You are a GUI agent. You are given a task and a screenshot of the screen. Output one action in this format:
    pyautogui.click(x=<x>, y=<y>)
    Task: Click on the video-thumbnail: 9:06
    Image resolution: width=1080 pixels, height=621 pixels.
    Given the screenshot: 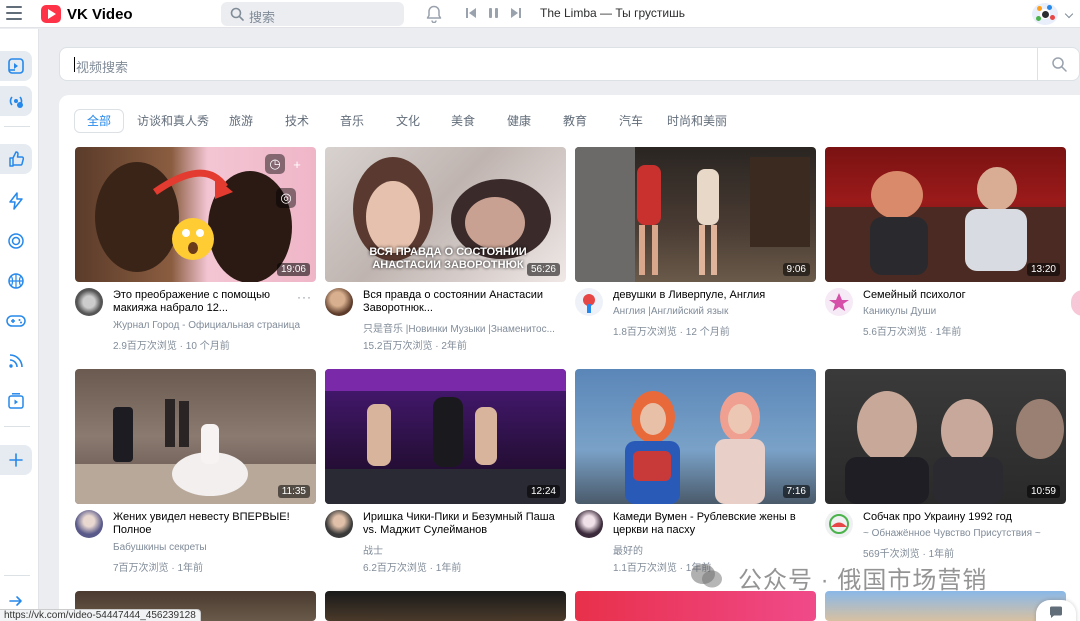 What is the action you would take?
    pyautogui.click(x=695, y=214)
    